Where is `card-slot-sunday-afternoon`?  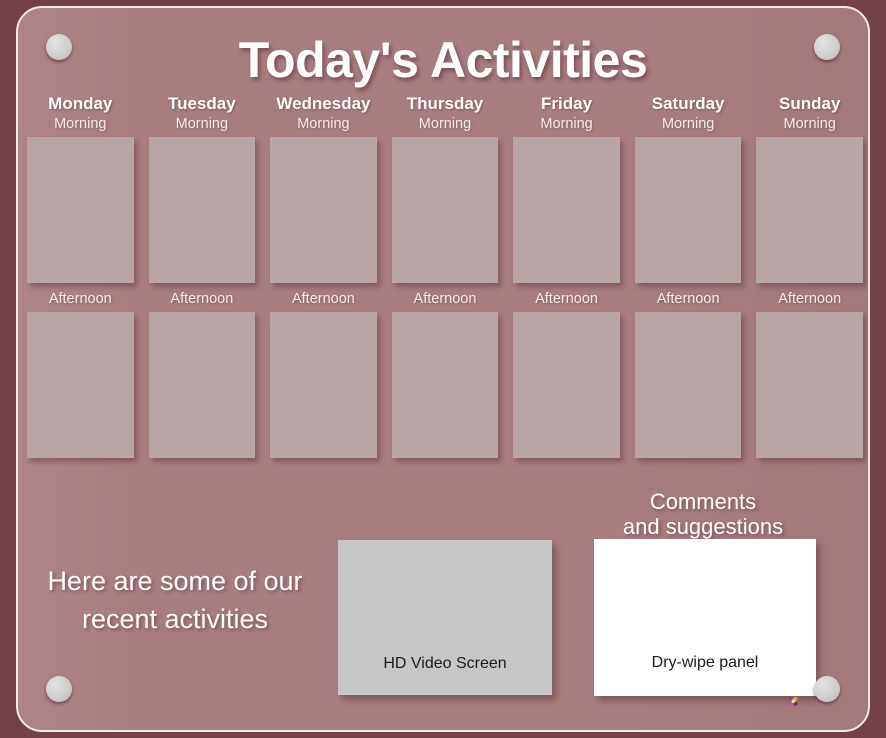
card-slot-sunday-afternoon is located at coordinates (809, 385).